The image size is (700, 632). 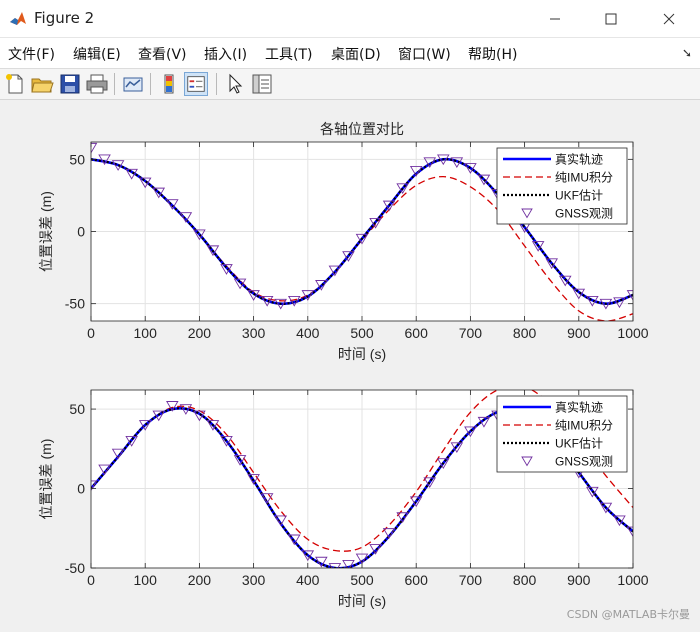 I want to click on menu-window: 窗口(W), so click(x=424, y=54).